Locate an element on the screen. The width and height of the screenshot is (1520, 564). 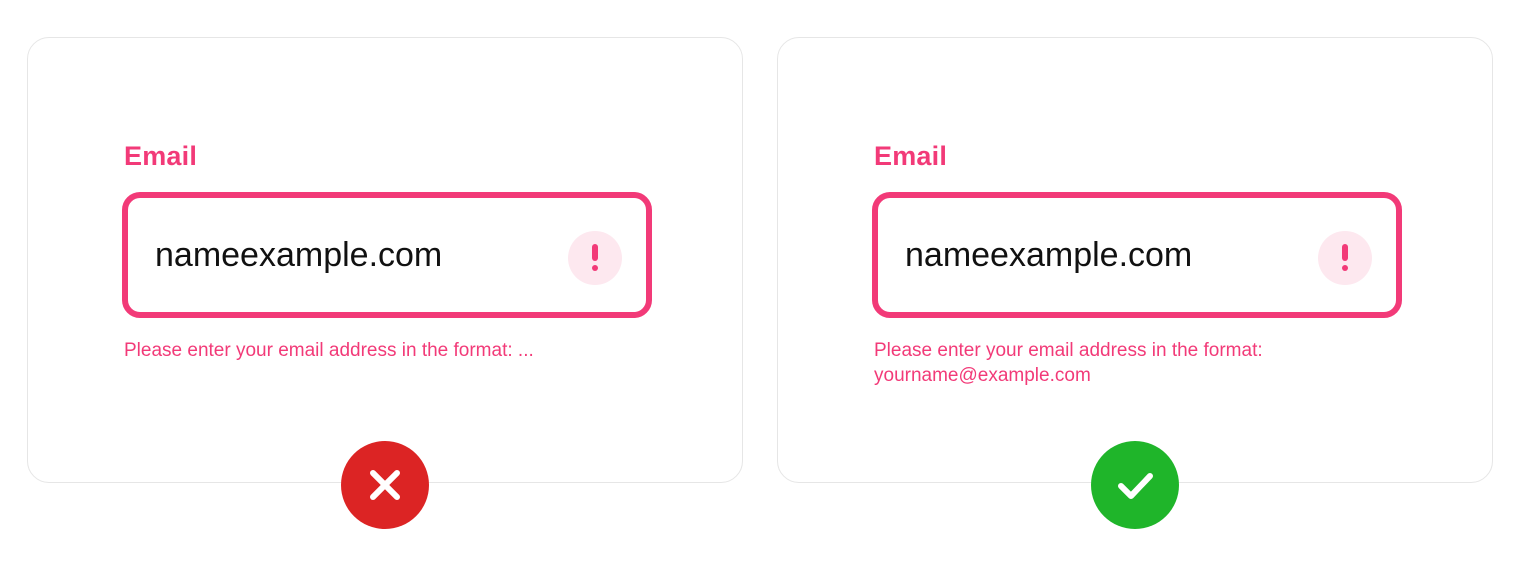
check-icon is located at coordinates (1135, 486).